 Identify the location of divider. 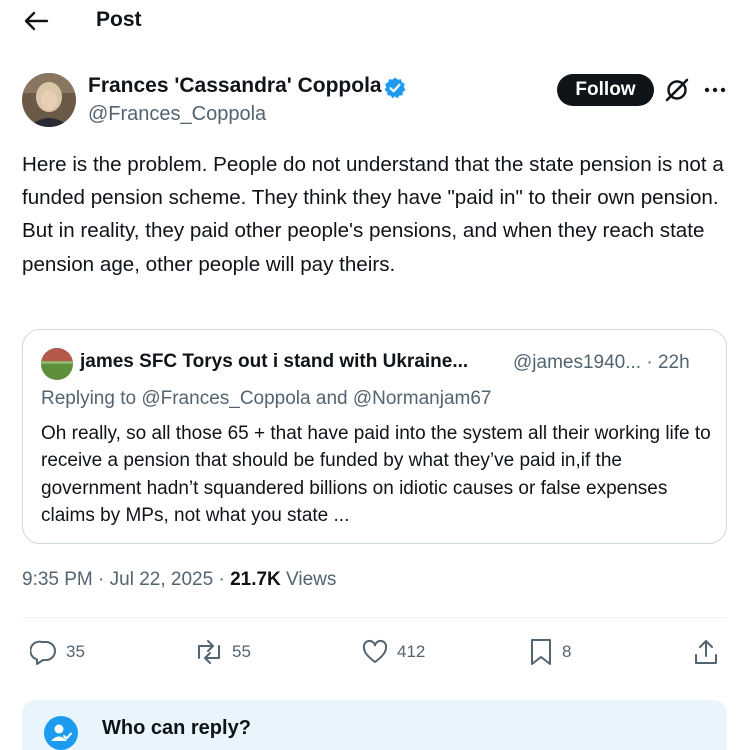
(374, 617).